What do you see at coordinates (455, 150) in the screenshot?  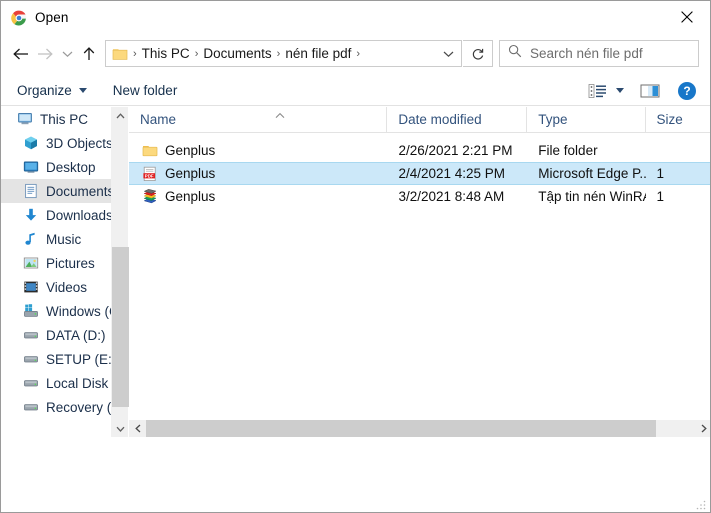 I see `file-date-modified: 2/26/2021 2:21 PM` at bounding box center [455, 150].